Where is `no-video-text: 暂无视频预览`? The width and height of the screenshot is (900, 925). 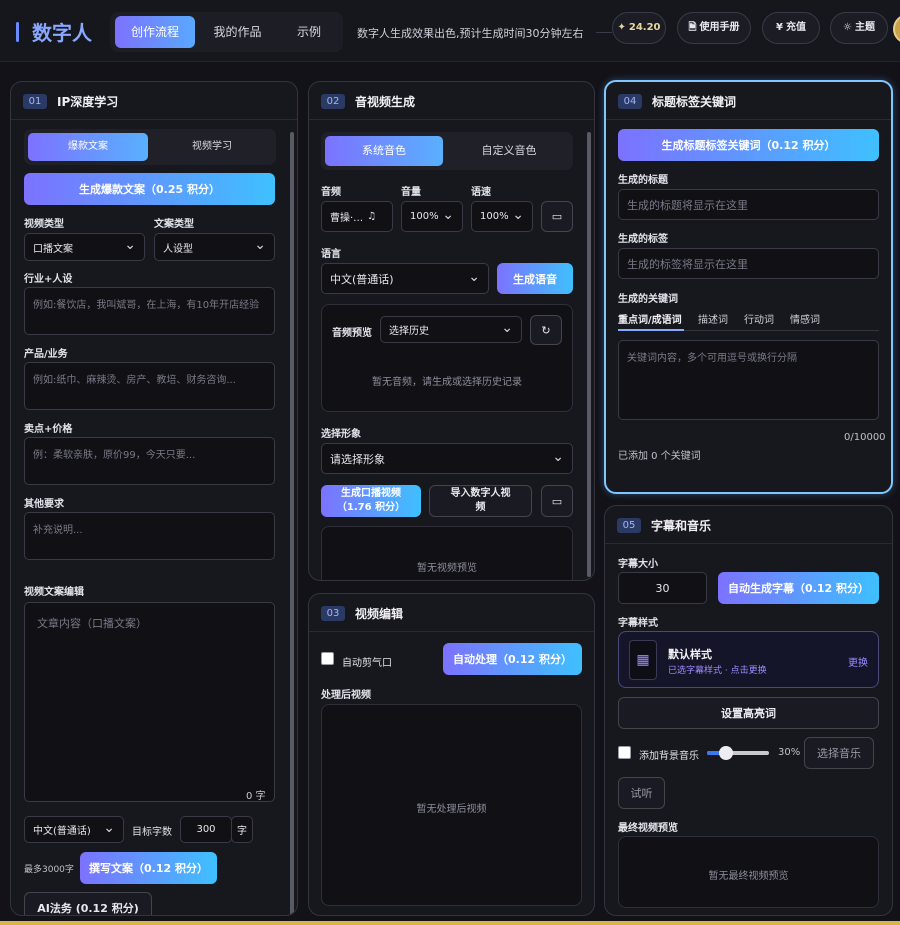
no-video-text: 暂无视频预览 is located at coordinates (447, 568).